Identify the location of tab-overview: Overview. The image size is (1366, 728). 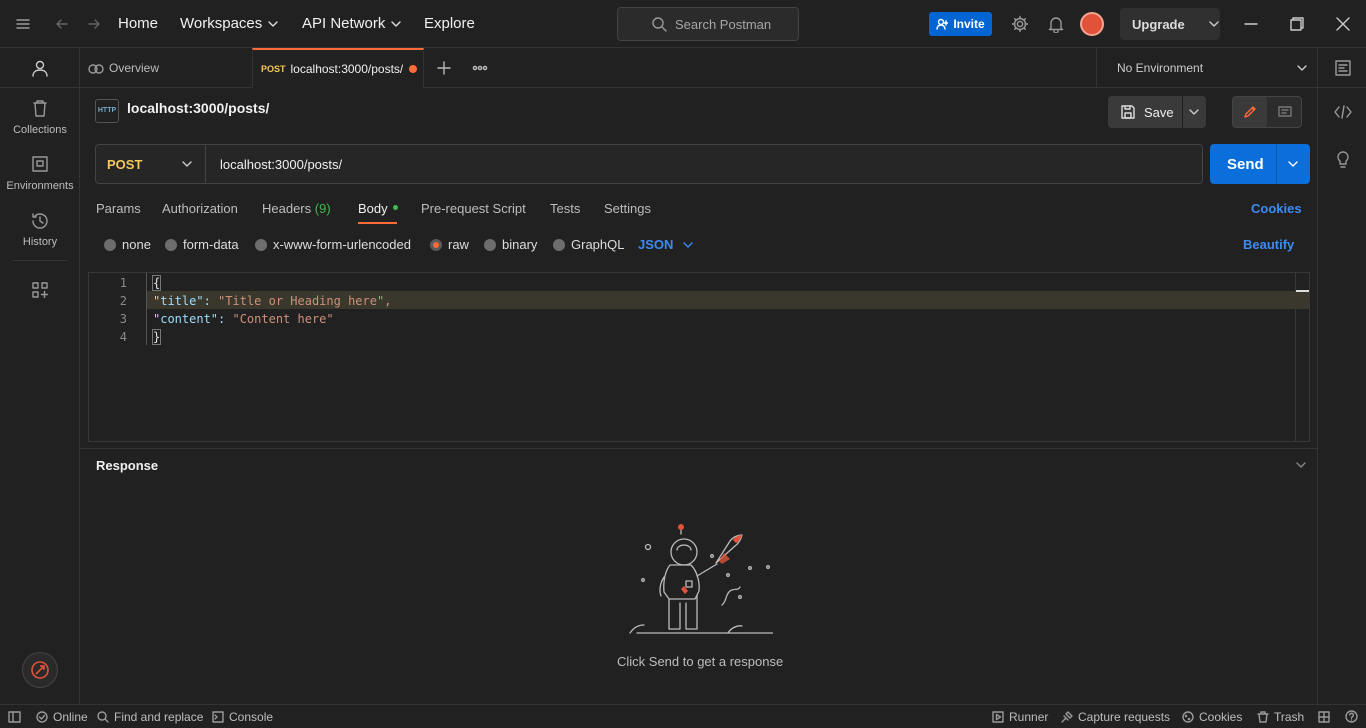
(170, 68).